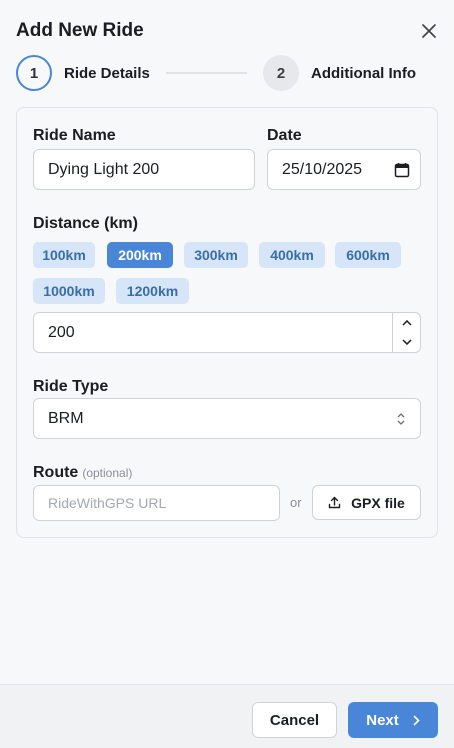  I want to click on dialog-footer: Cancel Next, so click(227, 716).